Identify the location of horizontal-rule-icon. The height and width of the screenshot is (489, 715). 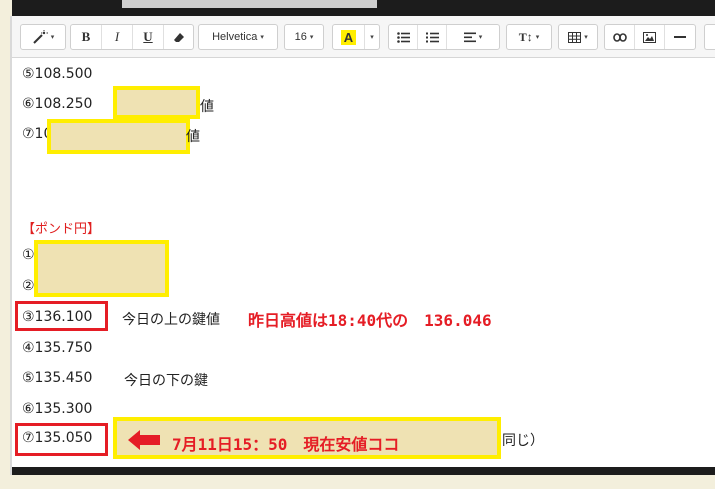
(680, 37).